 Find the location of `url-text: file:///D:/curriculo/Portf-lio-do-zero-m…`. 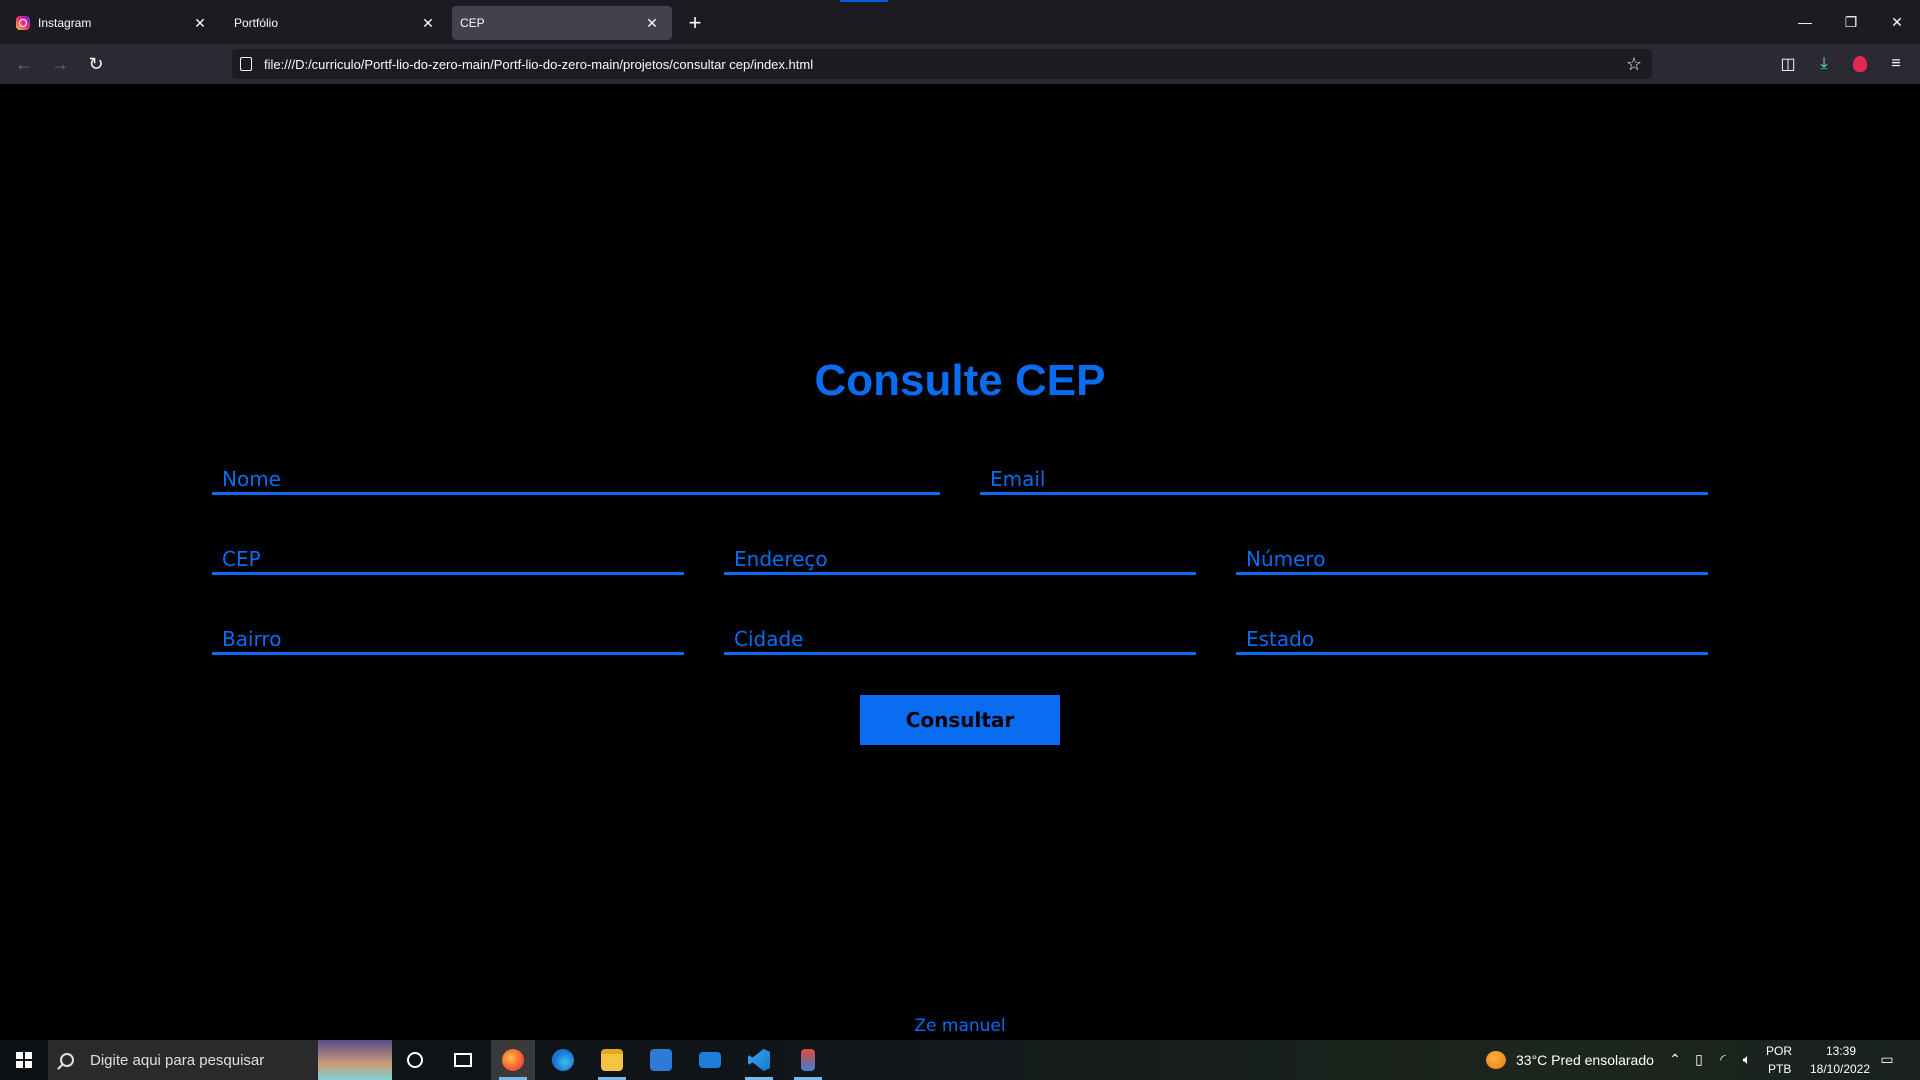

url-text: file:///D:/curriculo/Portf-lio-do-zero-m… is located at coordinates (539, 64).